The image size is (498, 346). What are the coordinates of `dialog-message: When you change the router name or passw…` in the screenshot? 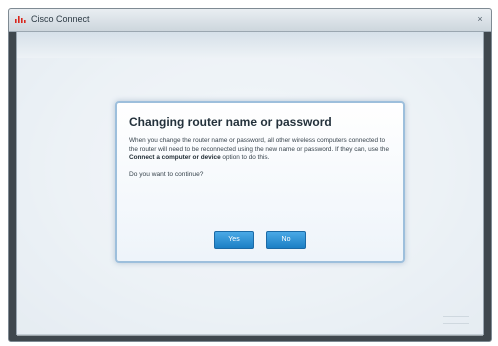 It's located at (260, 150).